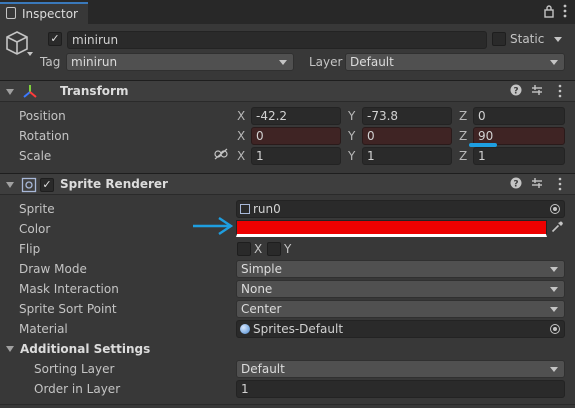 This screenshot has width=575, height=408. Describe the element at coordinates (221, 156) in the screenshot. I see `constrain-proportions-icon` at that location.